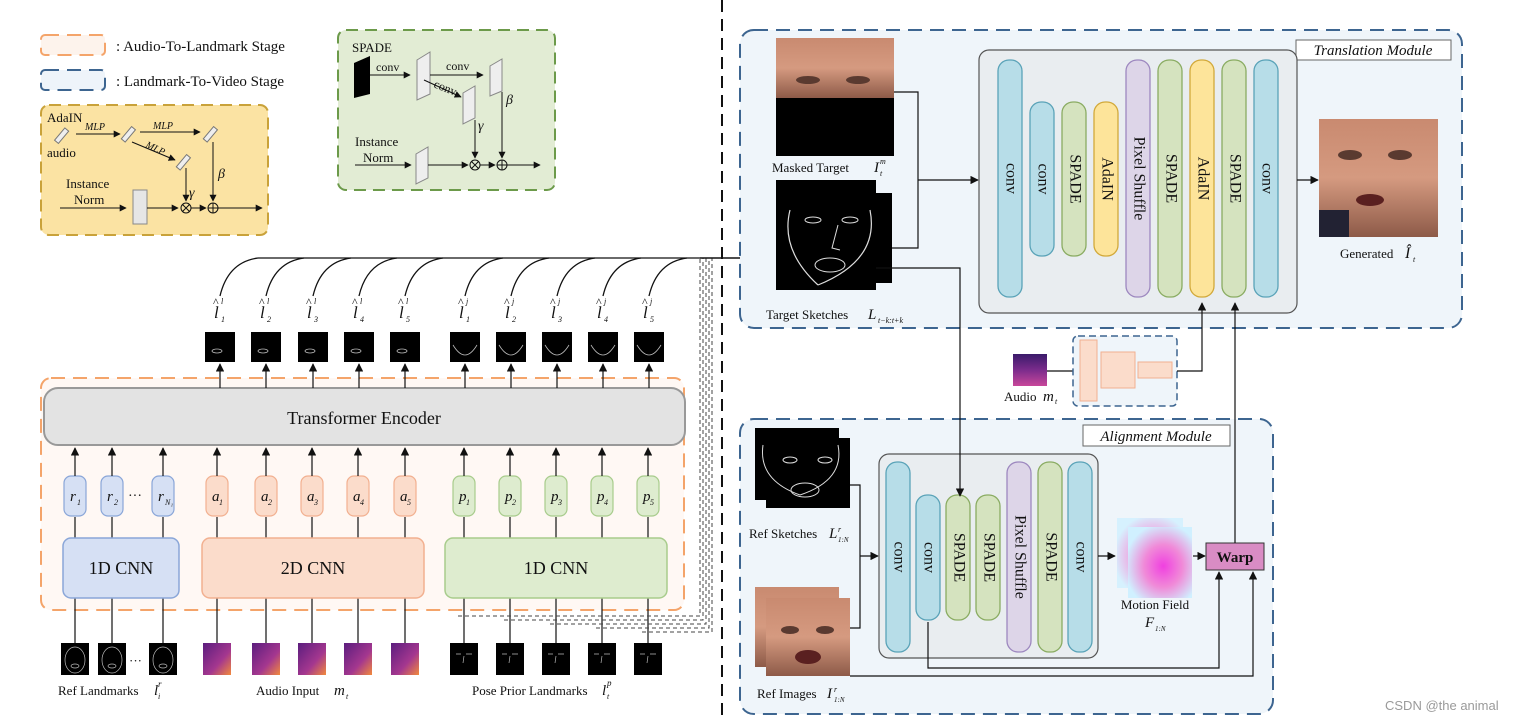  What do you see at coordinates (1020, 396) in the screenshot?
I see `audio-label: Audio` at bounding box center [1020, 396].